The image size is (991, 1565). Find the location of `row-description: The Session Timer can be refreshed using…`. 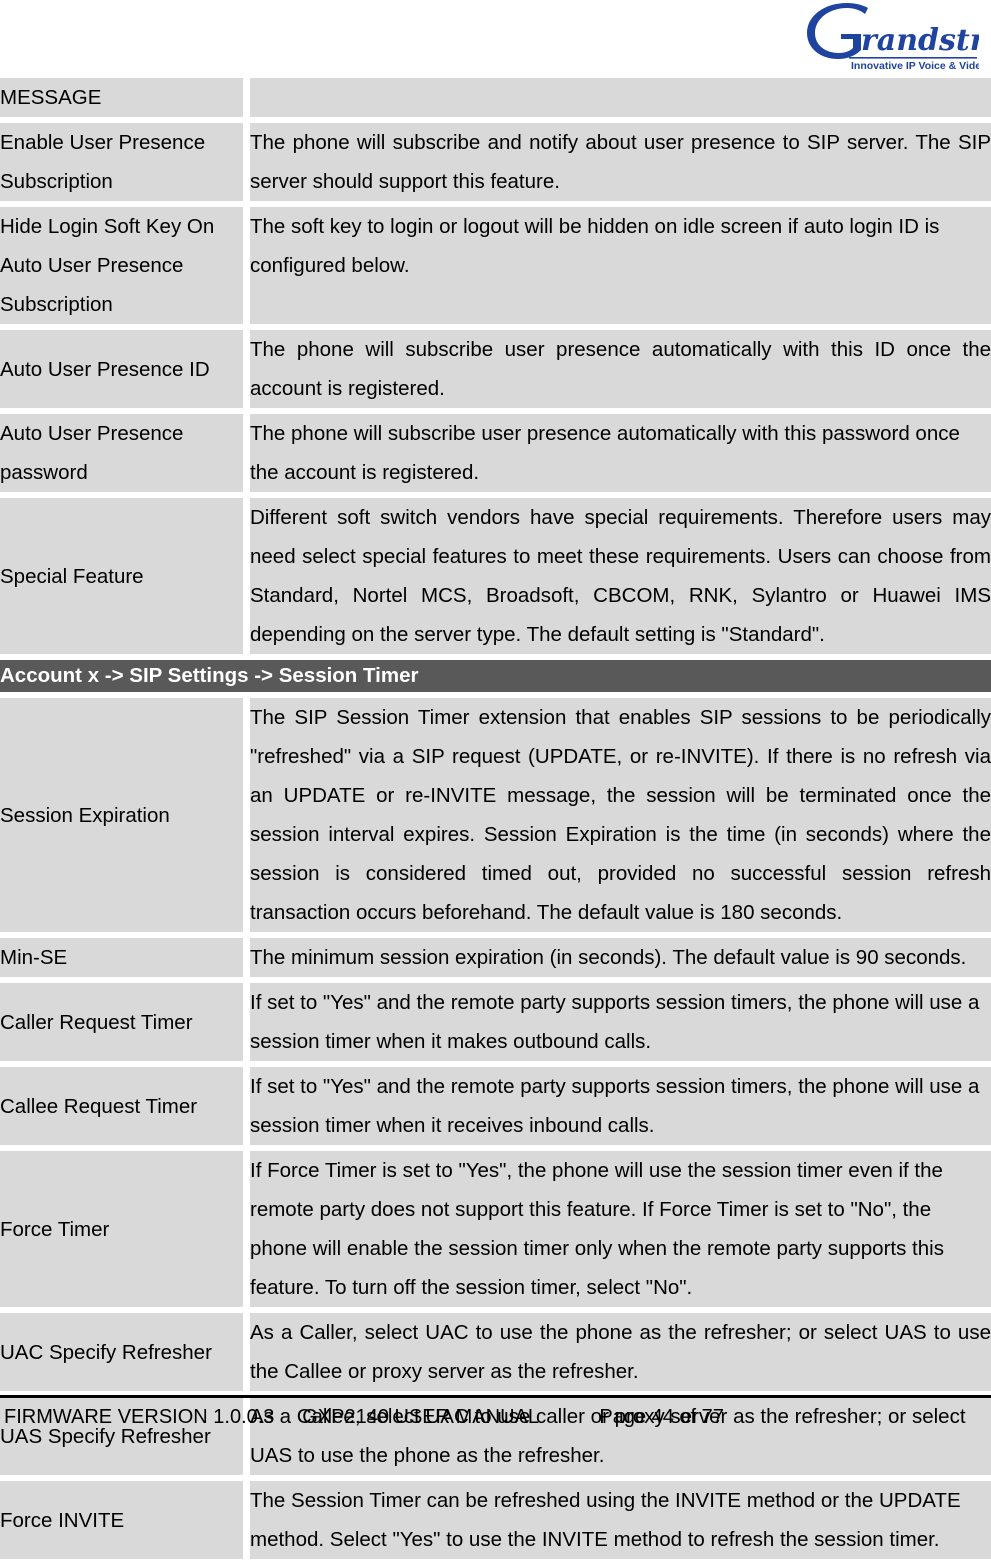

row-description: The Session Timer can be refreshed using… is located at coordinates (620, 1523).